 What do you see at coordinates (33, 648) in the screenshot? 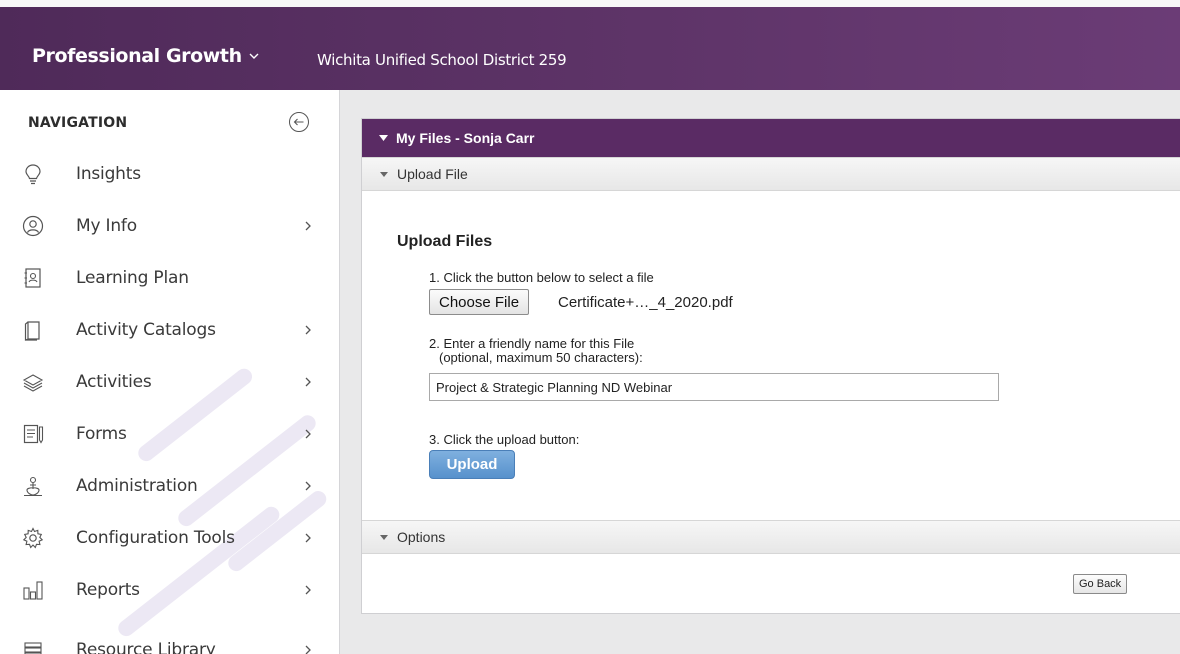
I see `stack-icon` at bounding box center [33, 648].